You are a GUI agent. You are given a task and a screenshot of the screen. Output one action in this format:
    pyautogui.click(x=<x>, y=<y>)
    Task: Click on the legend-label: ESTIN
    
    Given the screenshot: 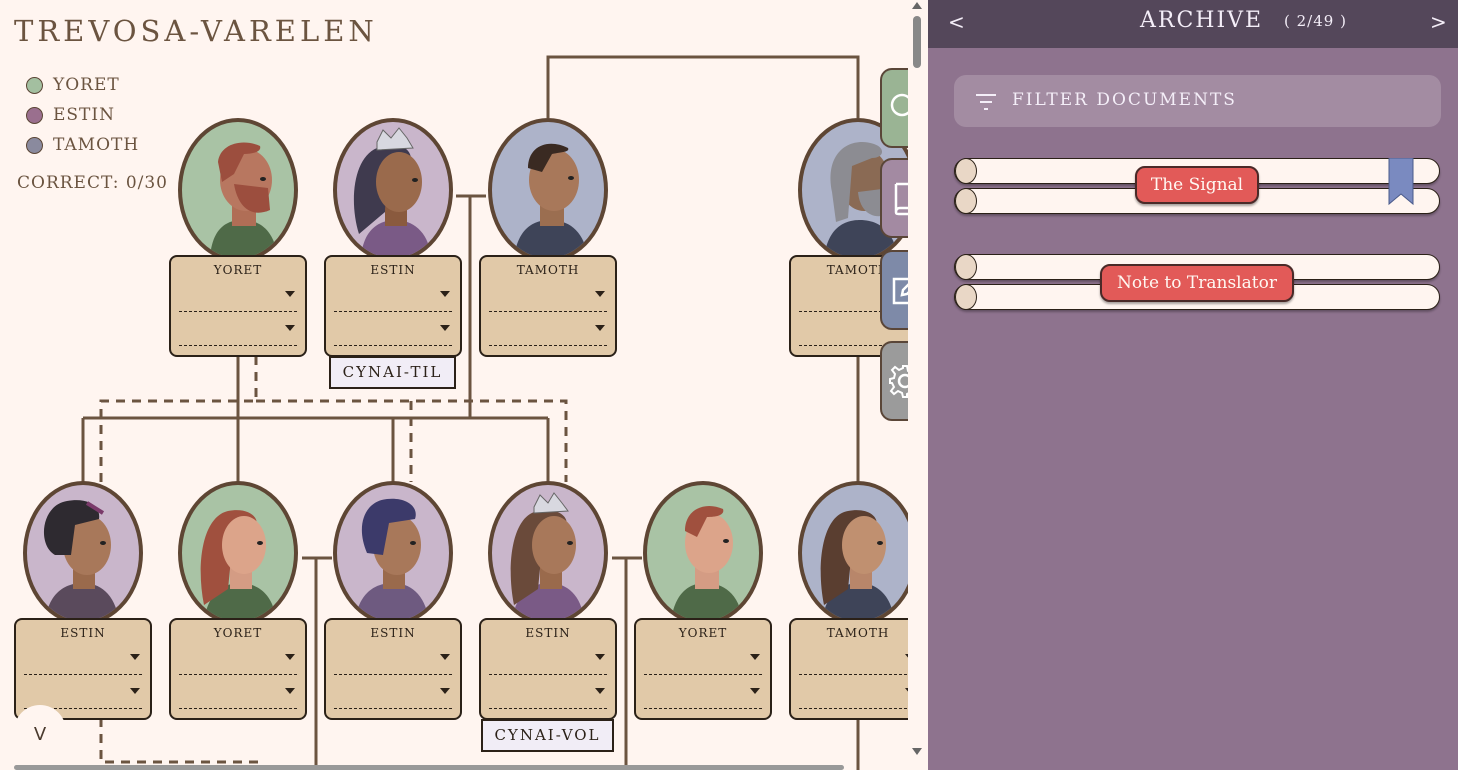 What is the action you would take?
    pyautogui.click(x=84, y=115)
    